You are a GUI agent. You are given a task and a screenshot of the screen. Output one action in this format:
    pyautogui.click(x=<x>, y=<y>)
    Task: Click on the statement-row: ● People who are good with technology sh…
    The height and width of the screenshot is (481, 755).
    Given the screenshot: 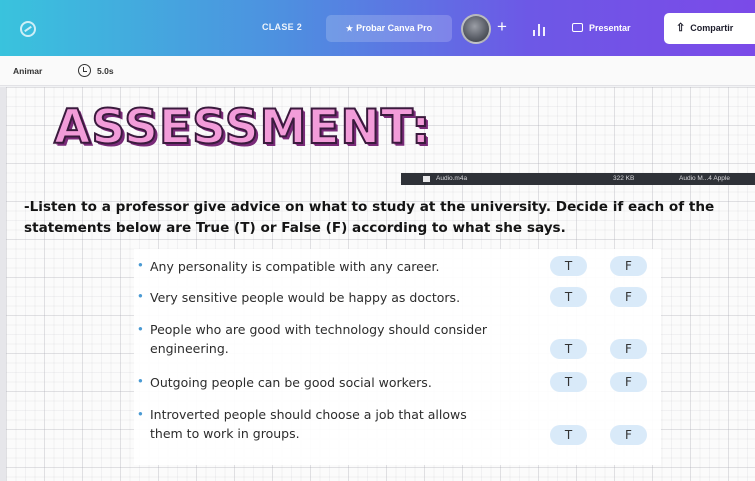 What is the action you would take?
    pyautogui.click(x=397, y=340)
    